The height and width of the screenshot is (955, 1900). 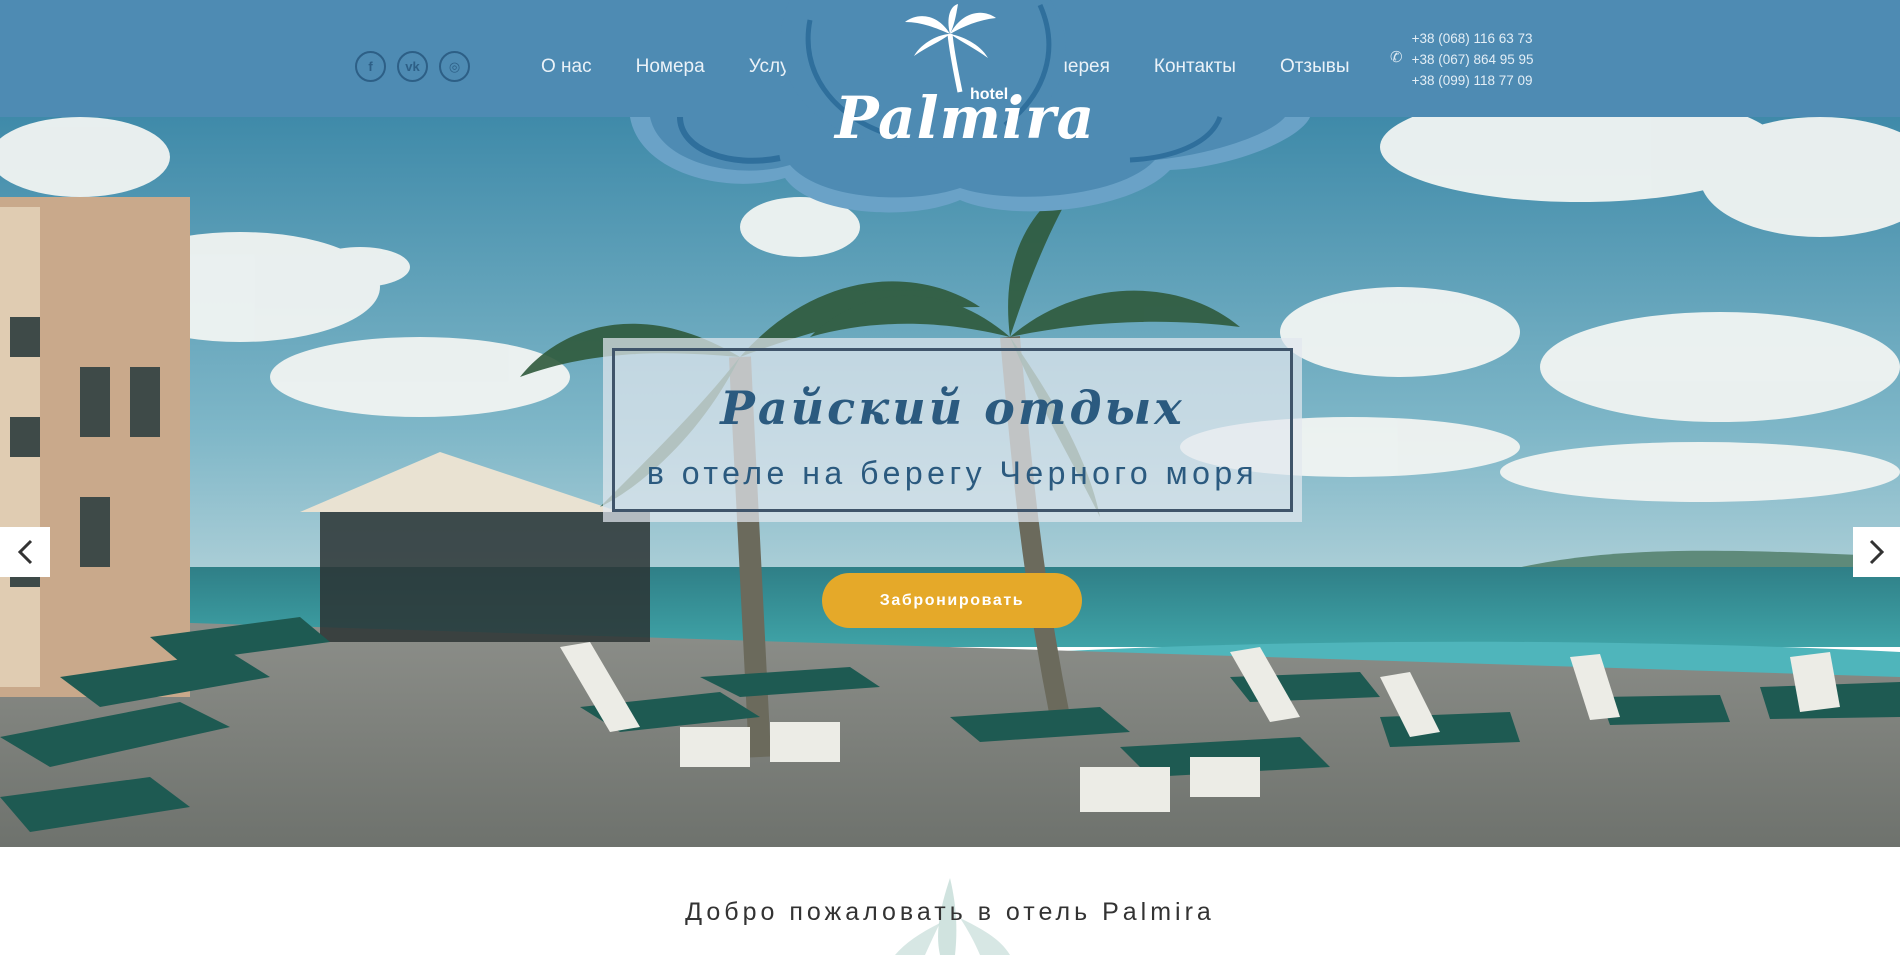 What do you see at coordinates (1073, 67) in the screenshot?
I see `nav-item-gallery: Галерея` at bounding box center [1073, 67].